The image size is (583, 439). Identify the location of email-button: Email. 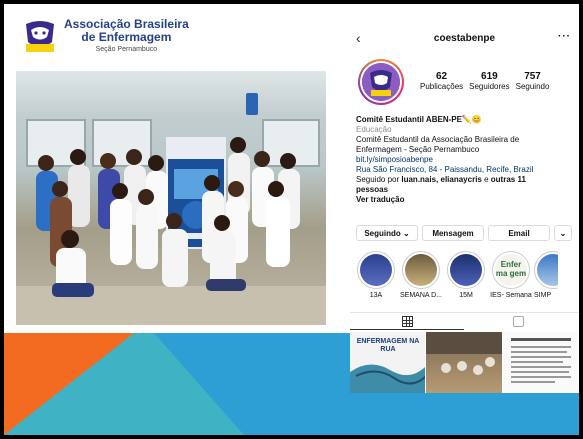
(519, 233).